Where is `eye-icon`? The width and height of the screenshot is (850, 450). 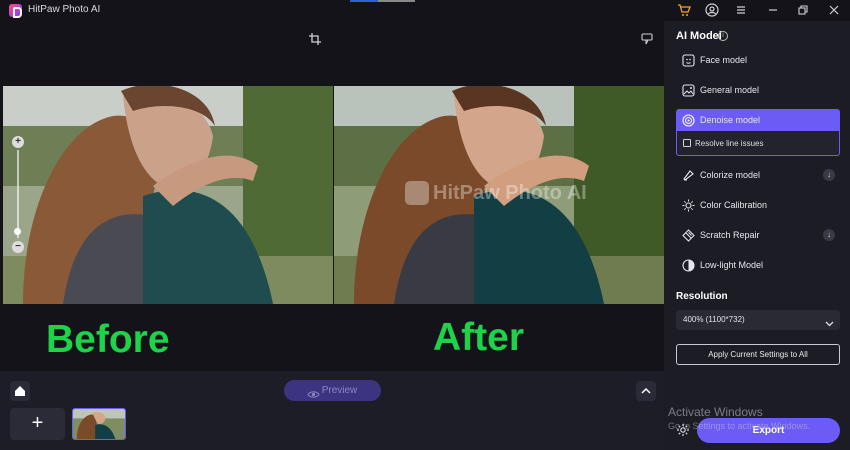 eye-icon is located at coordinates (313, 392).